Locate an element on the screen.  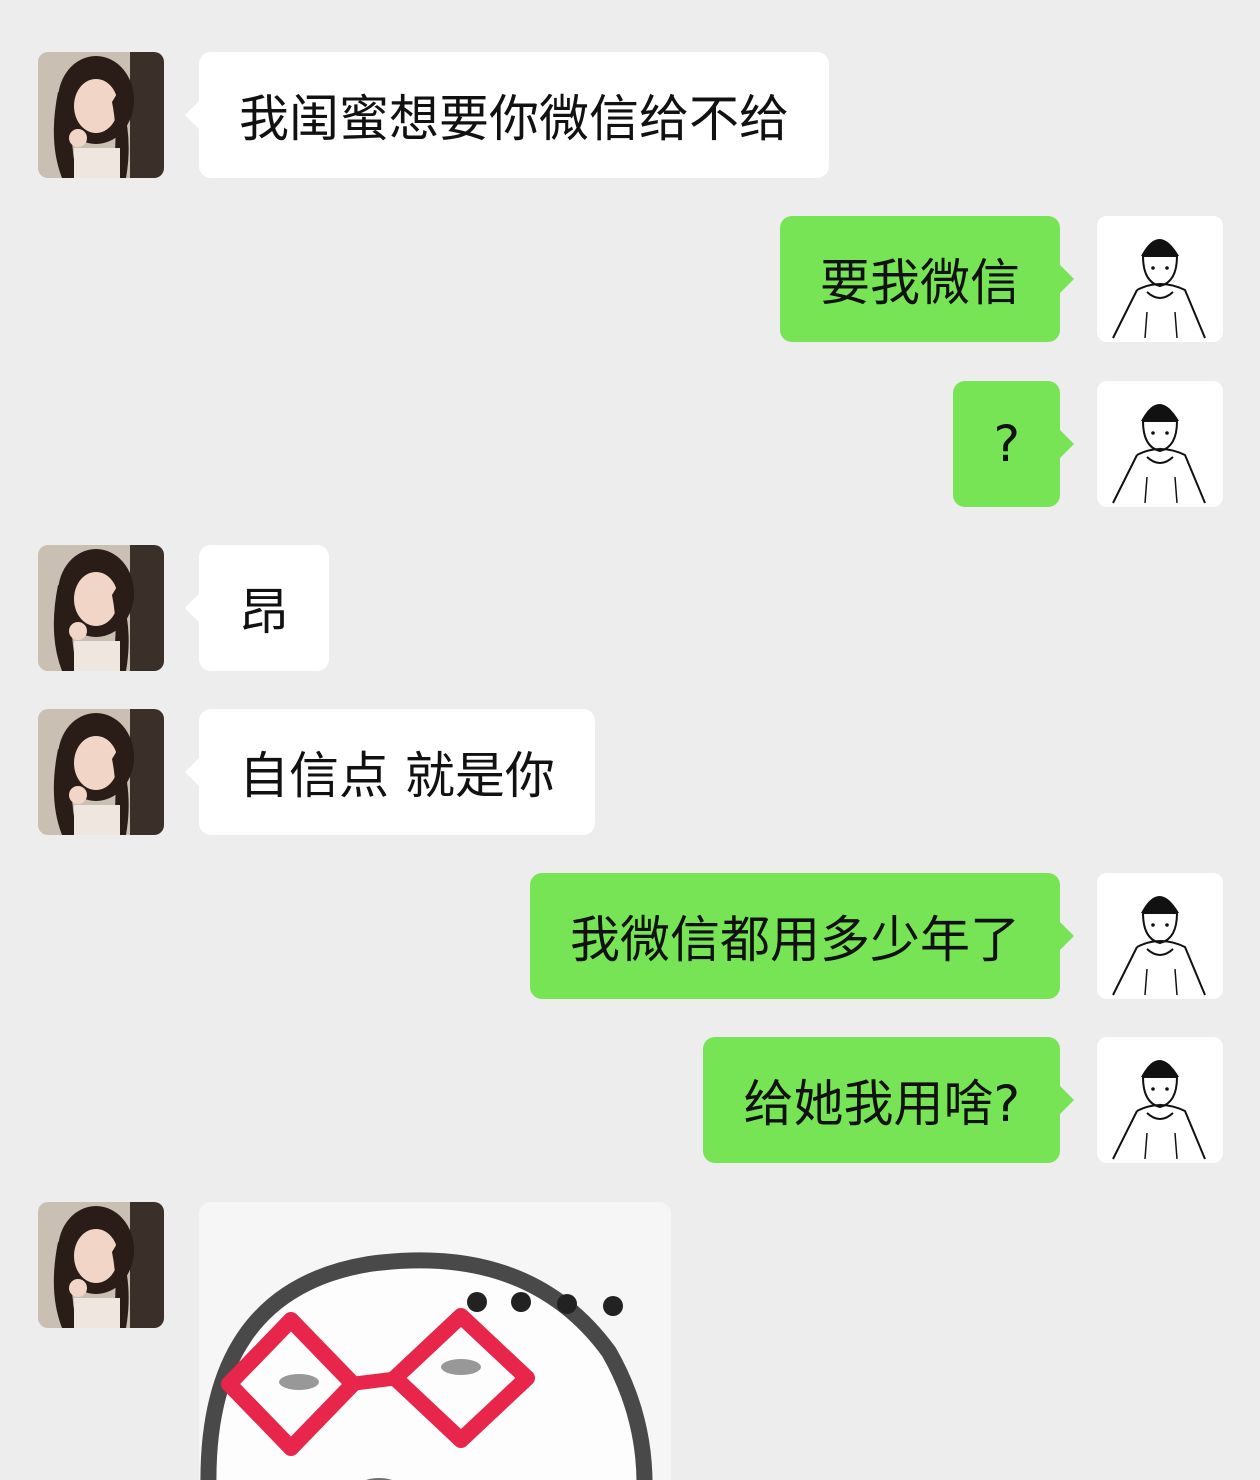
outgoing-message-bubble: 给她我用啥? is located at coordinates (888, 1100).